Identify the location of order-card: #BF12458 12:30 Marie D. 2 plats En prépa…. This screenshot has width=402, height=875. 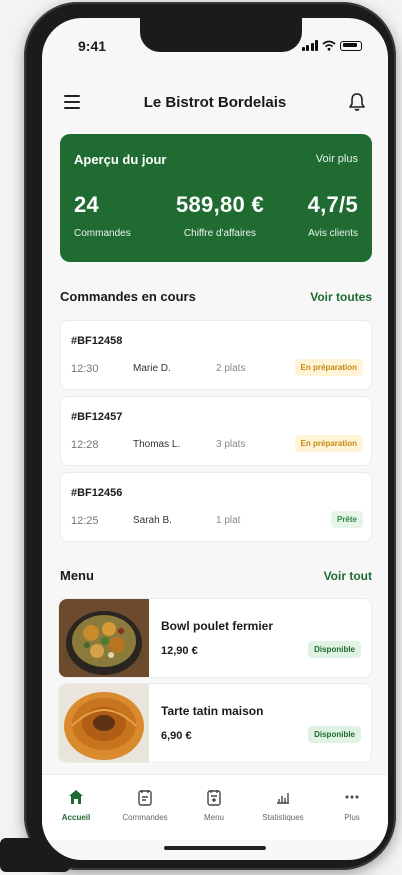
(216, 355).